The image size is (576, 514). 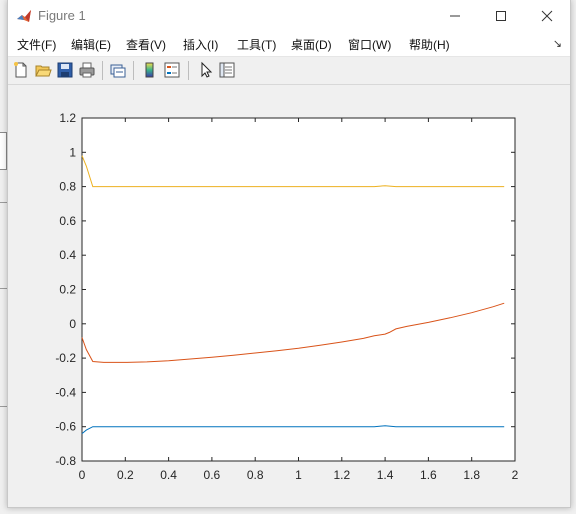 What do you see at coordinates (87, 70) in the screenshot?
I see `print-icon` at bounding box center [87, 70].